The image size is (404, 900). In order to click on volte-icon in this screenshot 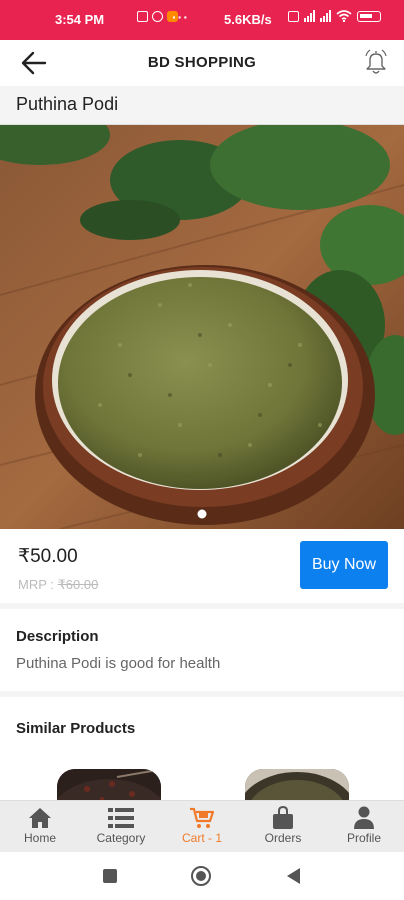, I will do `click(293, 16)`.